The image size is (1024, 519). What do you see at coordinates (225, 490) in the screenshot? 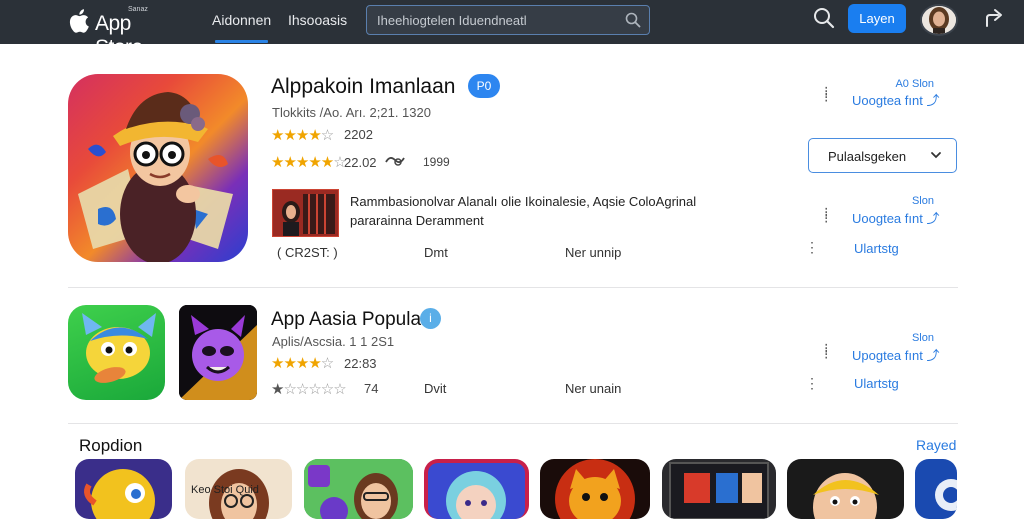
I see `tile-caption: Keo Stoi Quid` at bounding box center [225, 490].